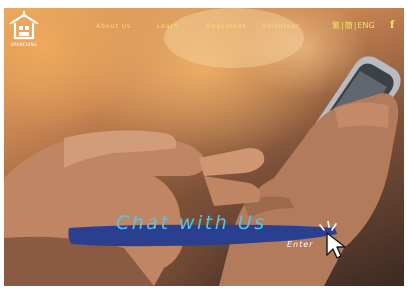 The height and width of the screenshot is (290, 408). I want to click on lang-simplified: 簡, so click(349, 25).